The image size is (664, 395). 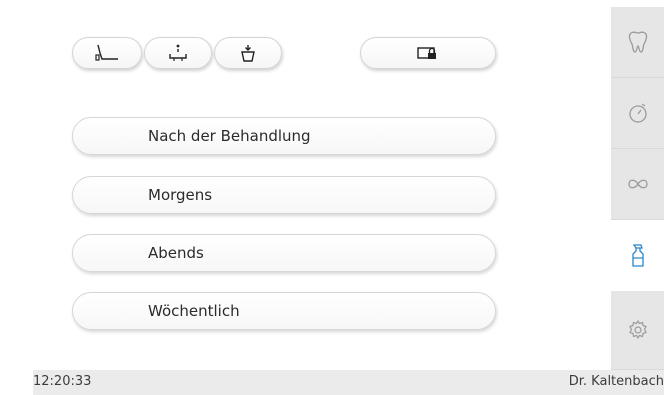 I want to click on tab-timer, so click(x=637, y=113).